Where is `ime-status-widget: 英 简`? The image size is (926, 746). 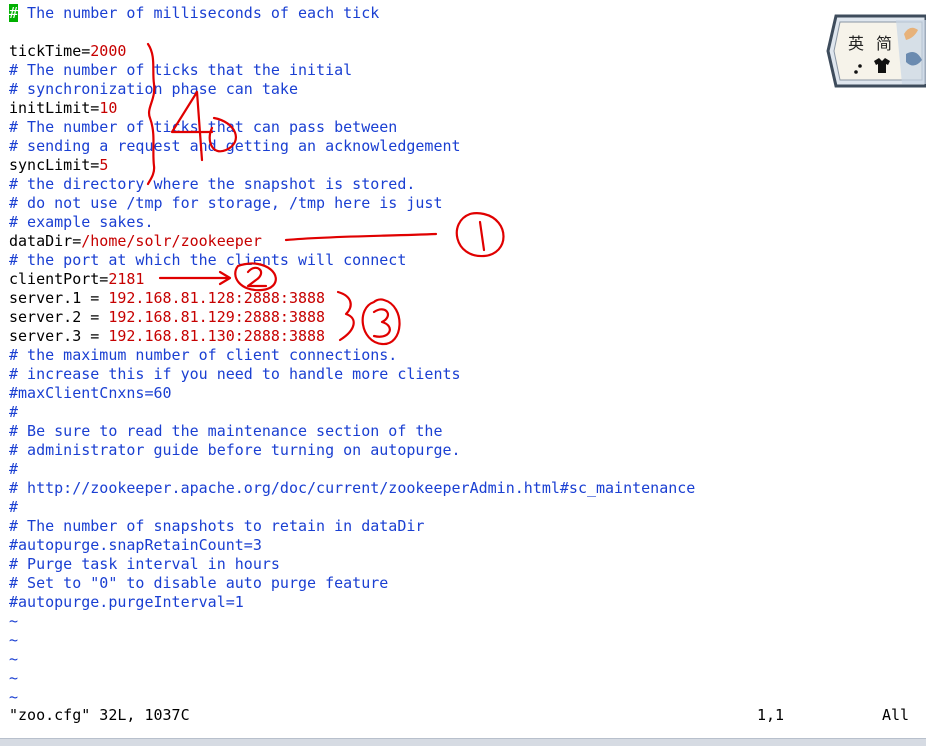
ime-status-widget: 英 简 is located at coordinates (876, 54).